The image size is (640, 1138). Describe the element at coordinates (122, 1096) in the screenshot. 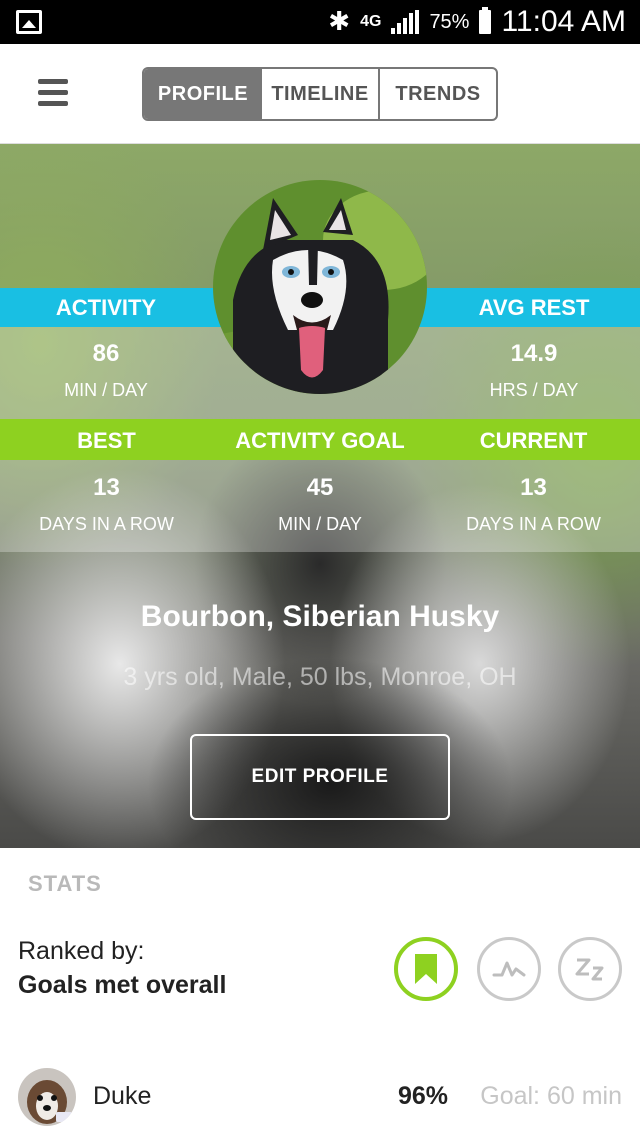

I see `row-dog-name: Duke` at that location.